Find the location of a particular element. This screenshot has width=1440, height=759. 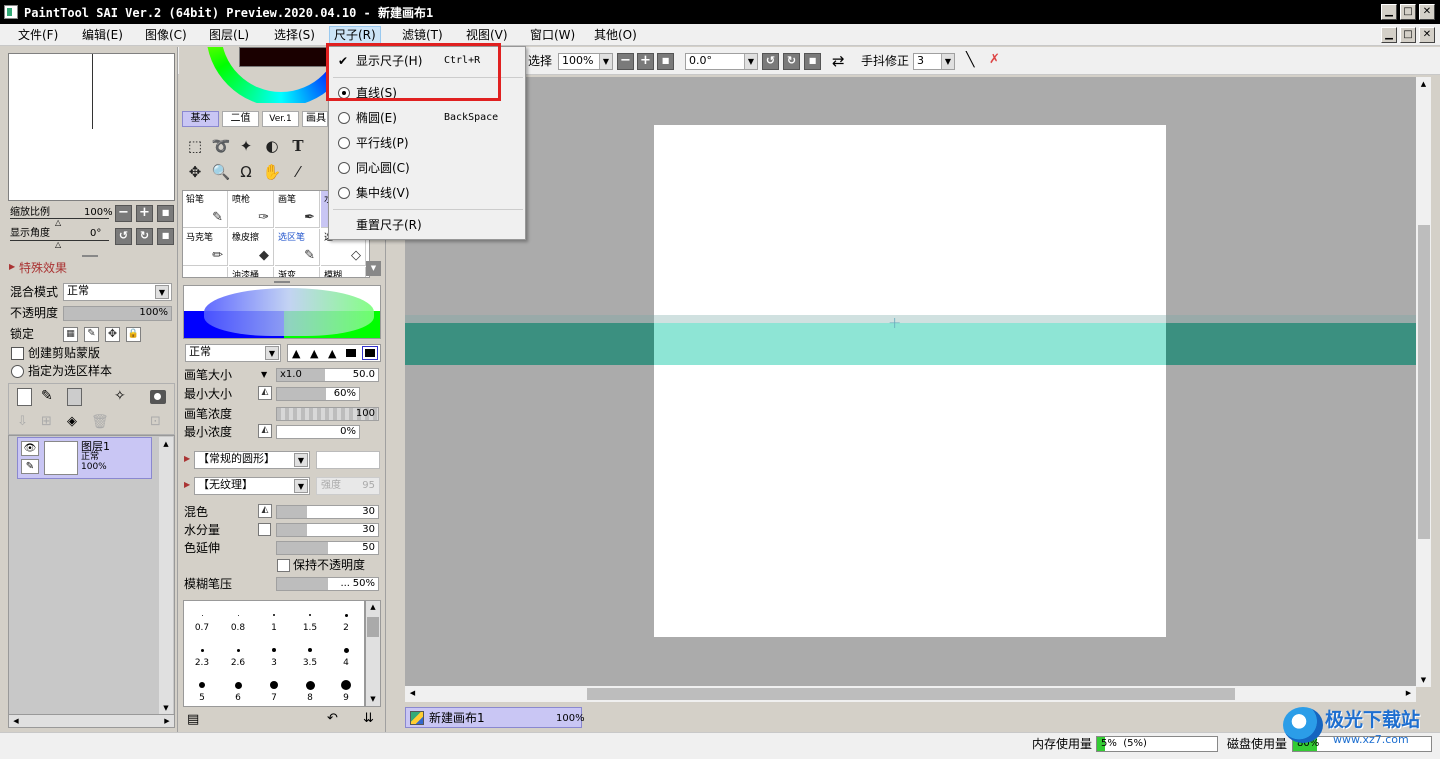

layer-effect-icon: ✧ is located at coordinates (120, 396).